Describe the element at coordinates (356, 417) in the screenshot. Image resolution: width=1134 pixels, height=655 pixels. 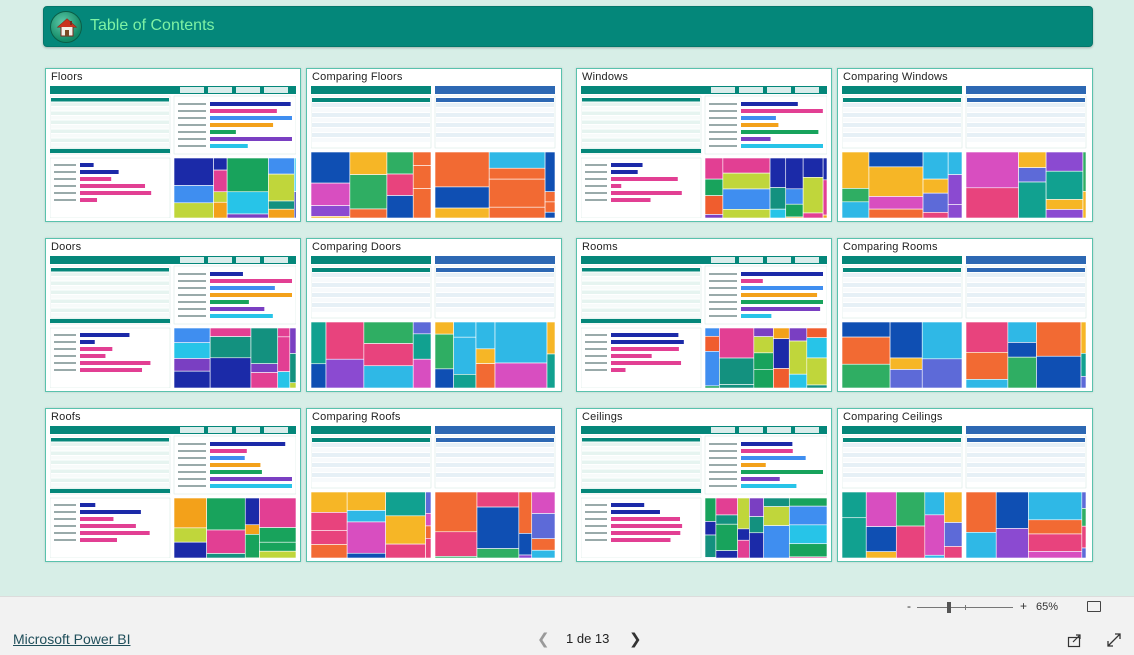
I see `page-tile-label: Comparing Roofs` at that location.